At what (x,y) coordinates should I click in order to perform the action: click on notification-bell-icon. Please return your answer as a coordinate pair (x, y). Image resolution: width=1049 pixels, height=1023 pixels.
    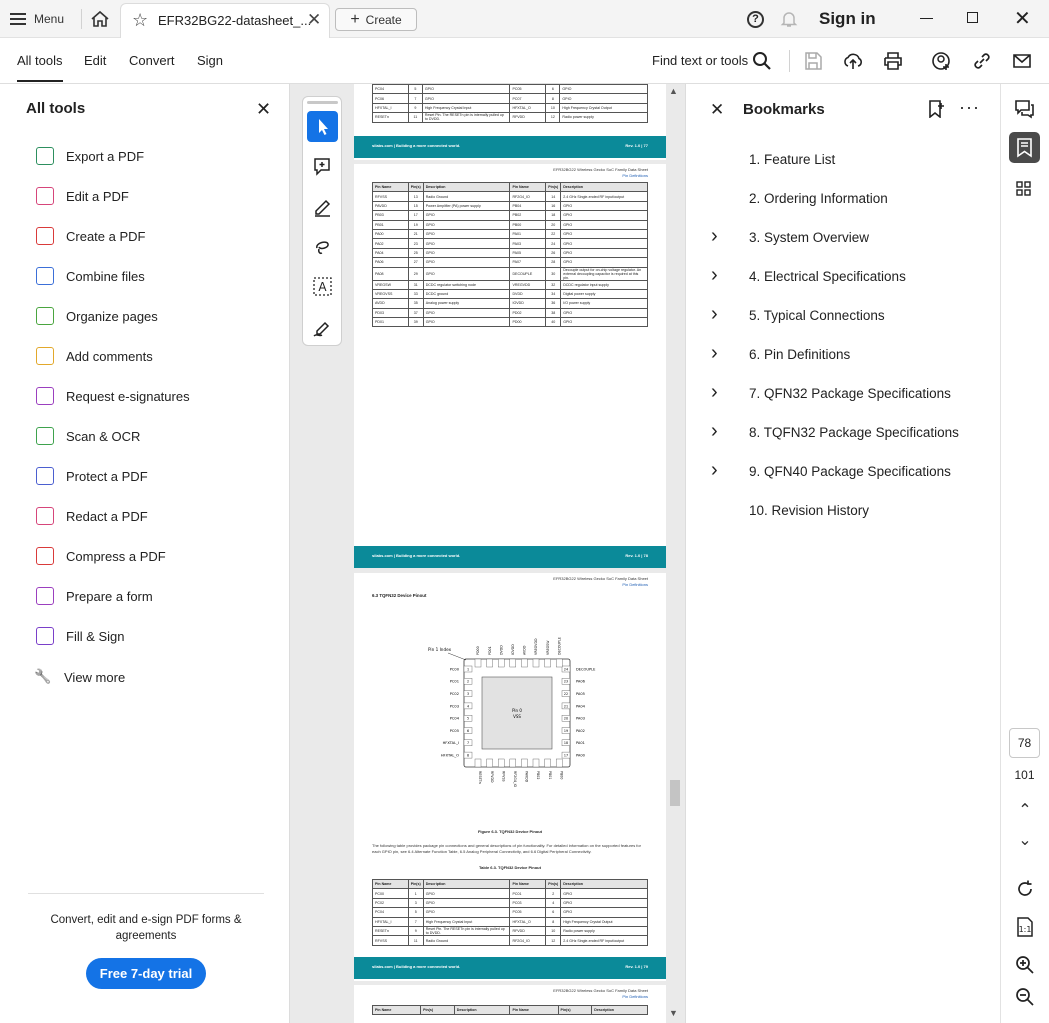
    Looking at the image, I should click on (789, 19).